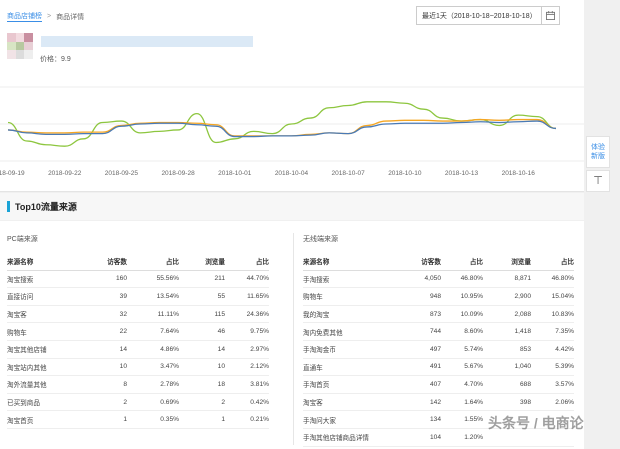 The image size is (620, 449). I want to click on value-cell: 497, so click(435, 349).